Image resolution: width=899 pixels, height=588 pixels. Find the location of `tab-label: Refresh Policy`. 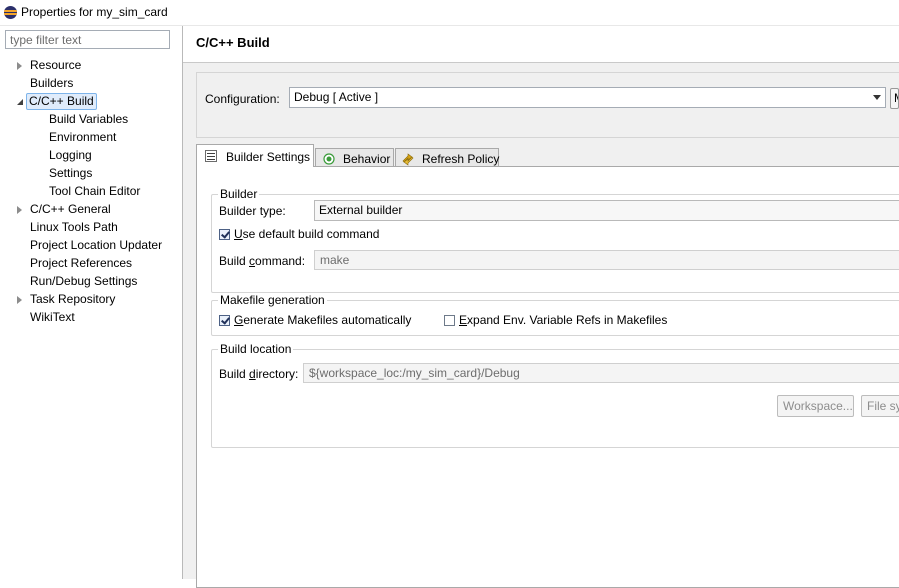

tab-label: Refresh Policy is located at coordinates (461, 159).